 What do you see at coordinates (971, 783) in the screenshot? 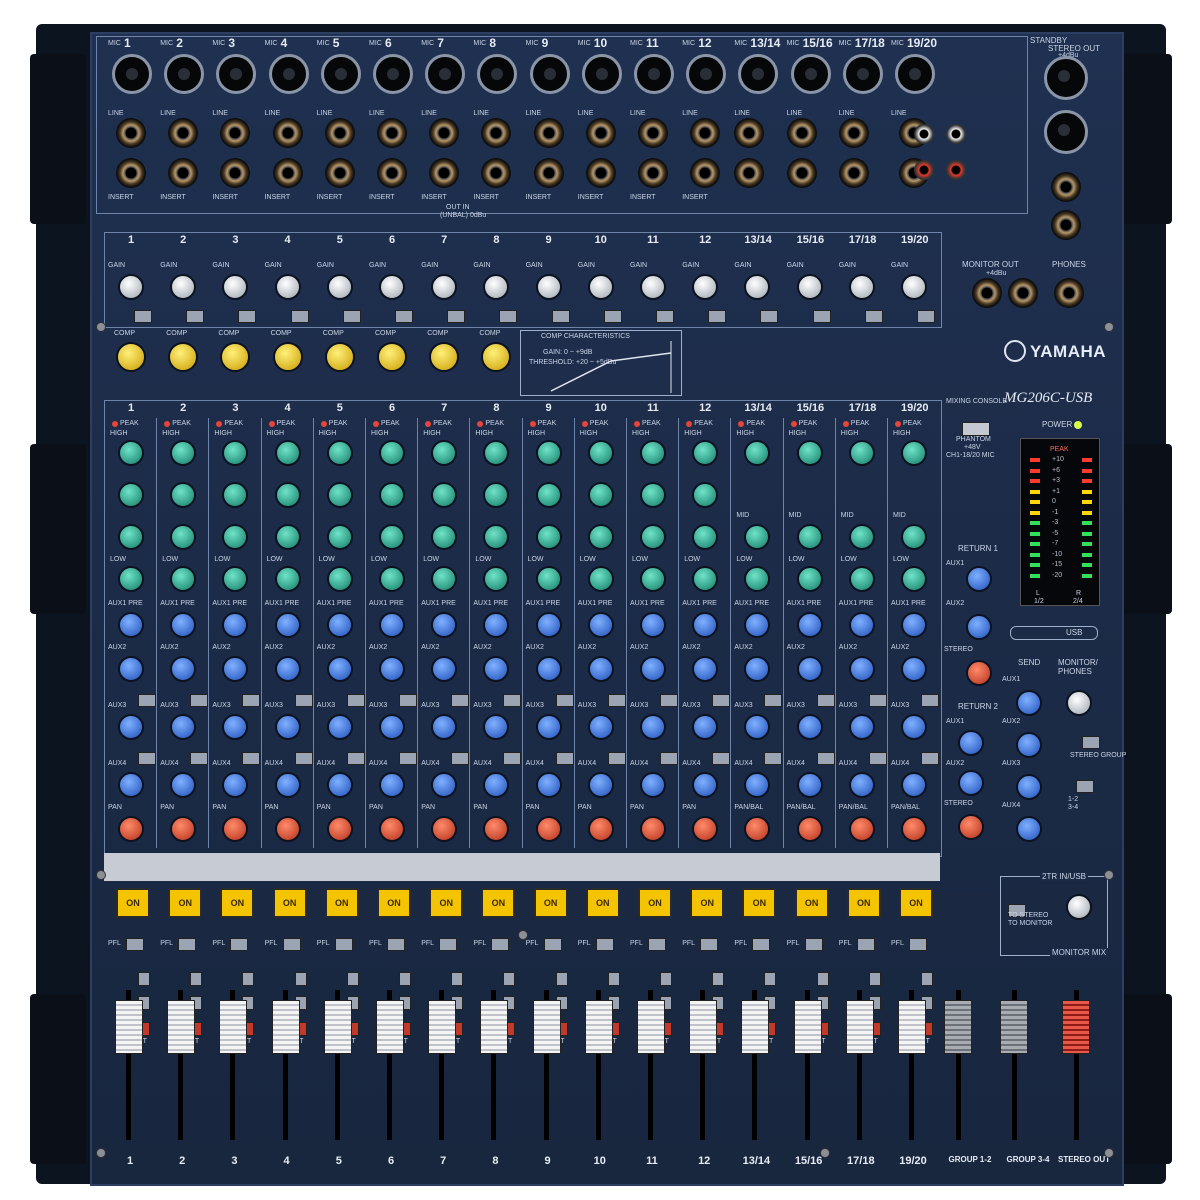
I see `return2-aux2-knob` at bounding box center [971, 783].